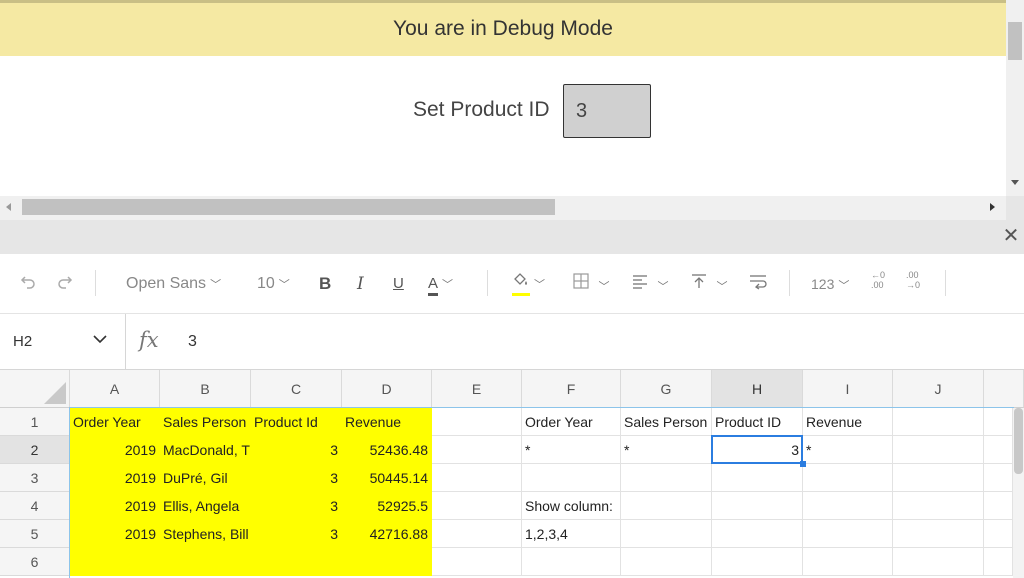 Image resolution: width=1024 pixels, height=578 pixels. Describe the element at coordinates (387, 450) in the screenshot. I see `cell-d2: 52436.48` at that location.